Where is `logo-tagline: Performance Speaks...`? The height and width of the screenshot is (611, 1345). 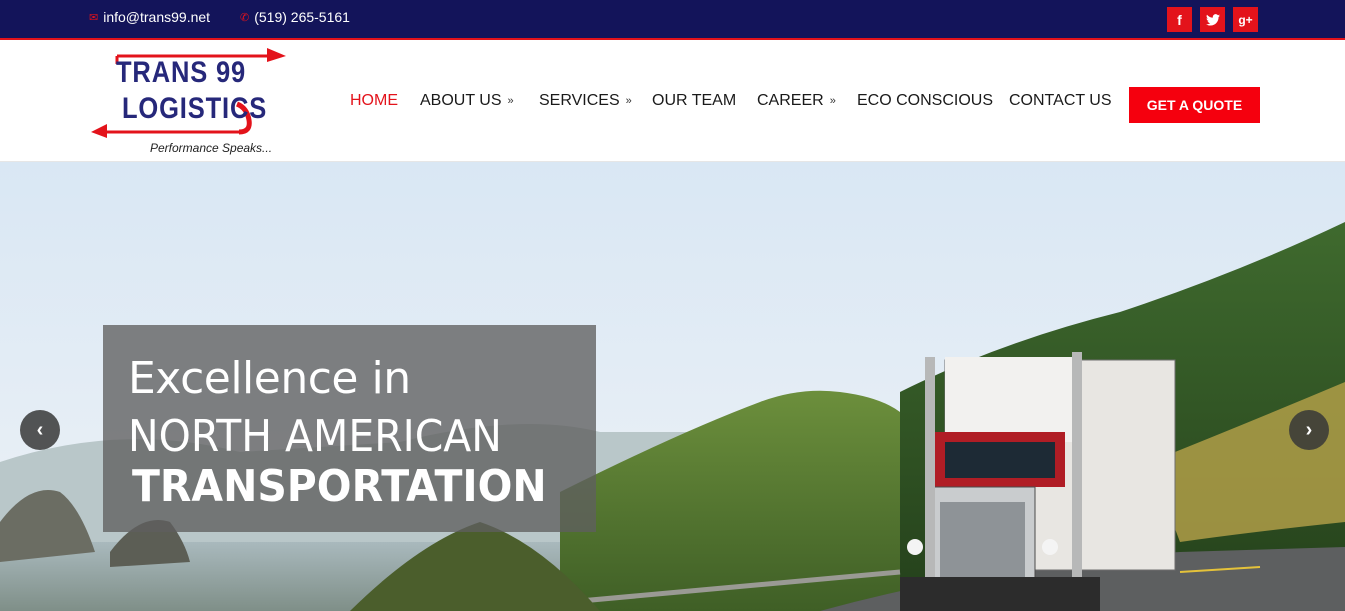
logo-tagline: Performance Speaks... is located at coordinates (211, 148).